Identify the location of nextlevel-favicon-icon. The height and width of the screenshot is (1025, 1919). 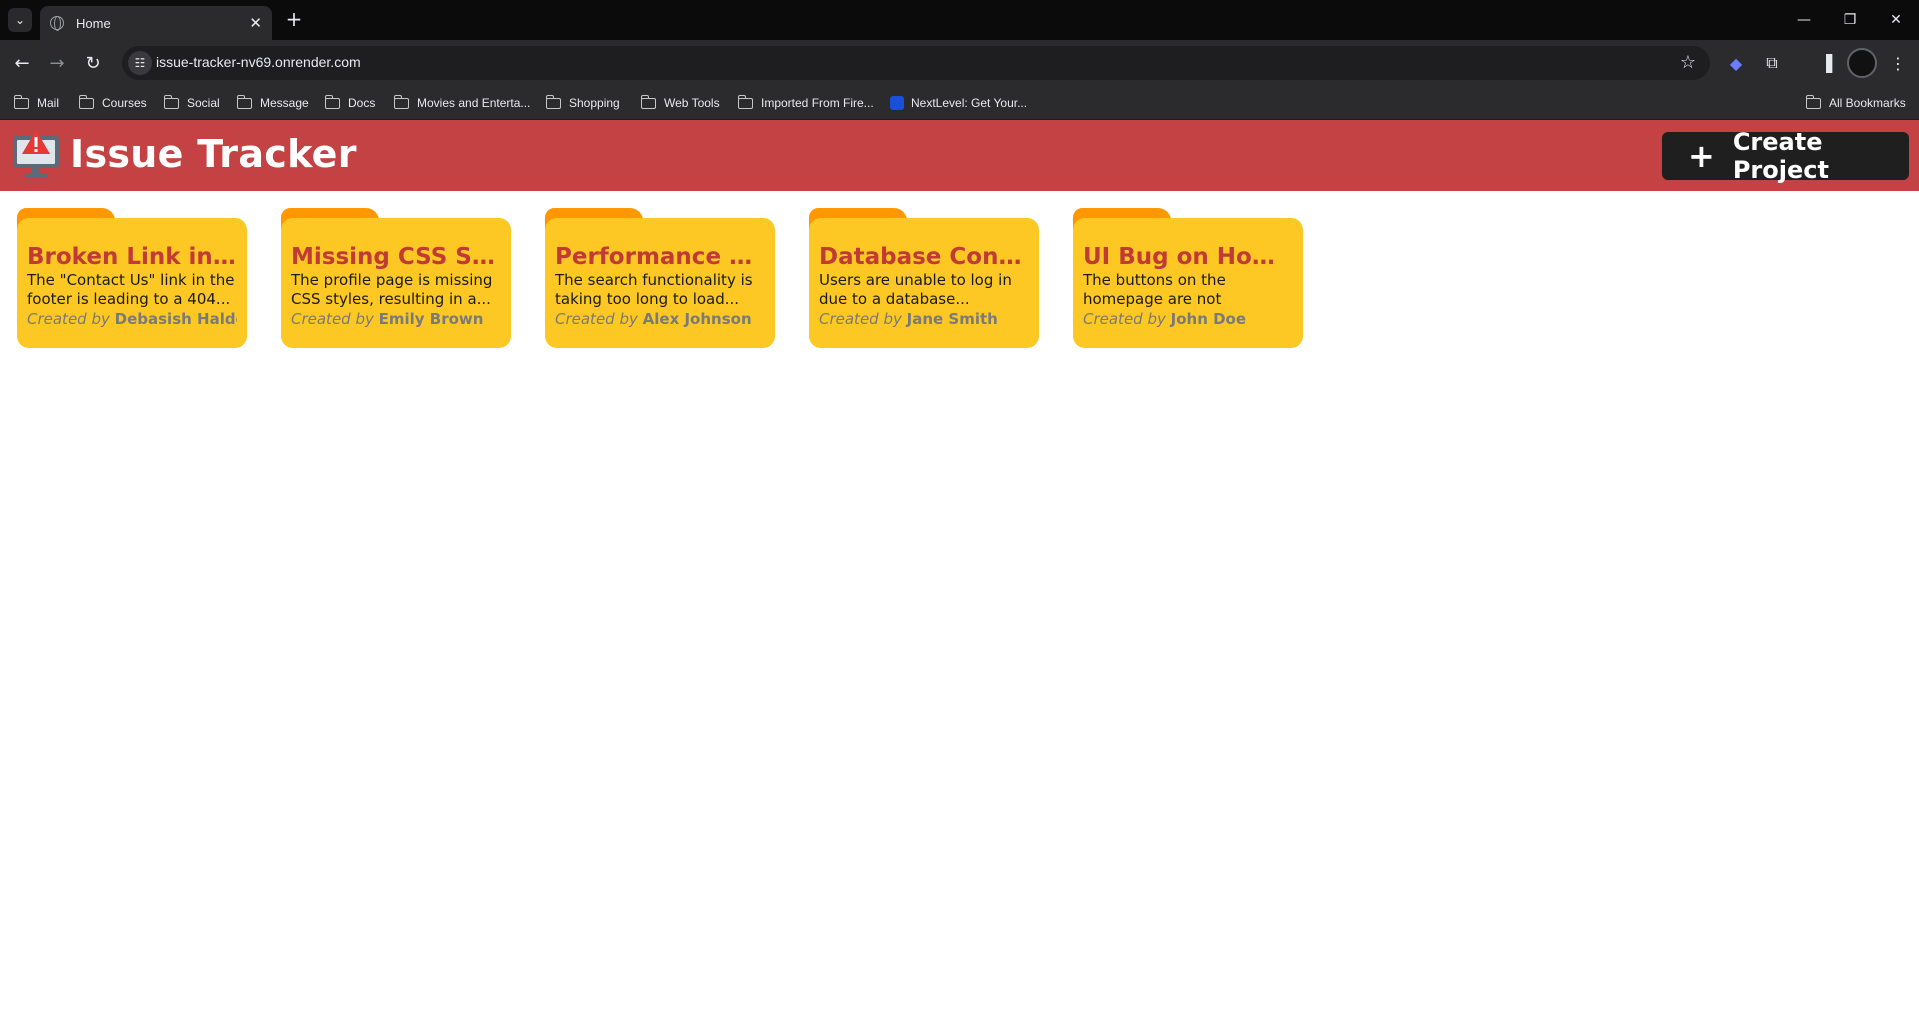
(897, 103).